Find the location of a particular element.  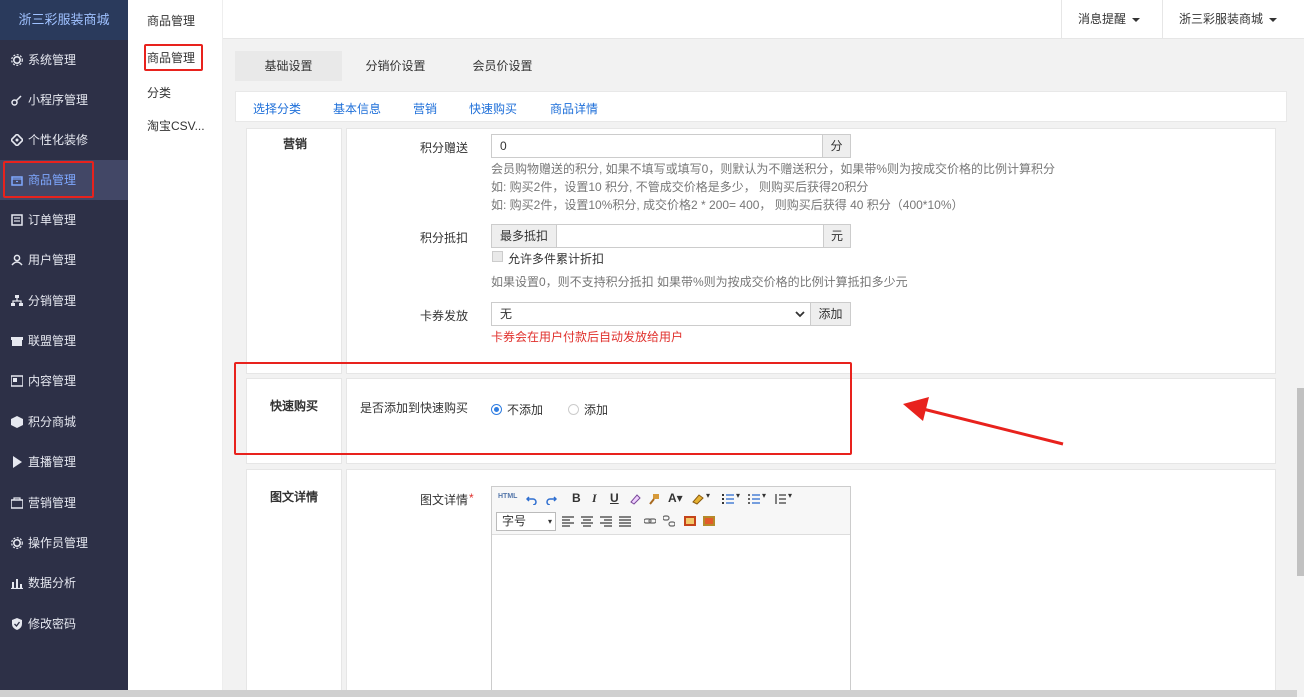

sidebar-item-5: 用户管理 is located at coordinates (64, 260).